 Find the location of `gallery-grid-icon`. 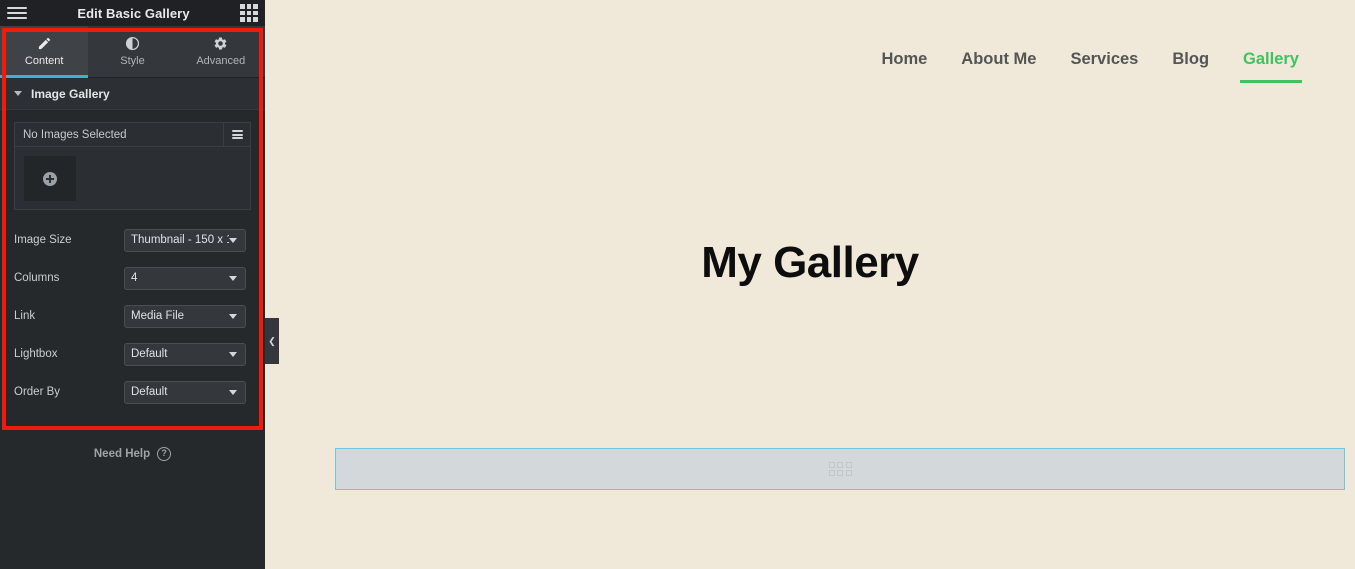

gallery-grid-icon is located at coordinates (840, 469).